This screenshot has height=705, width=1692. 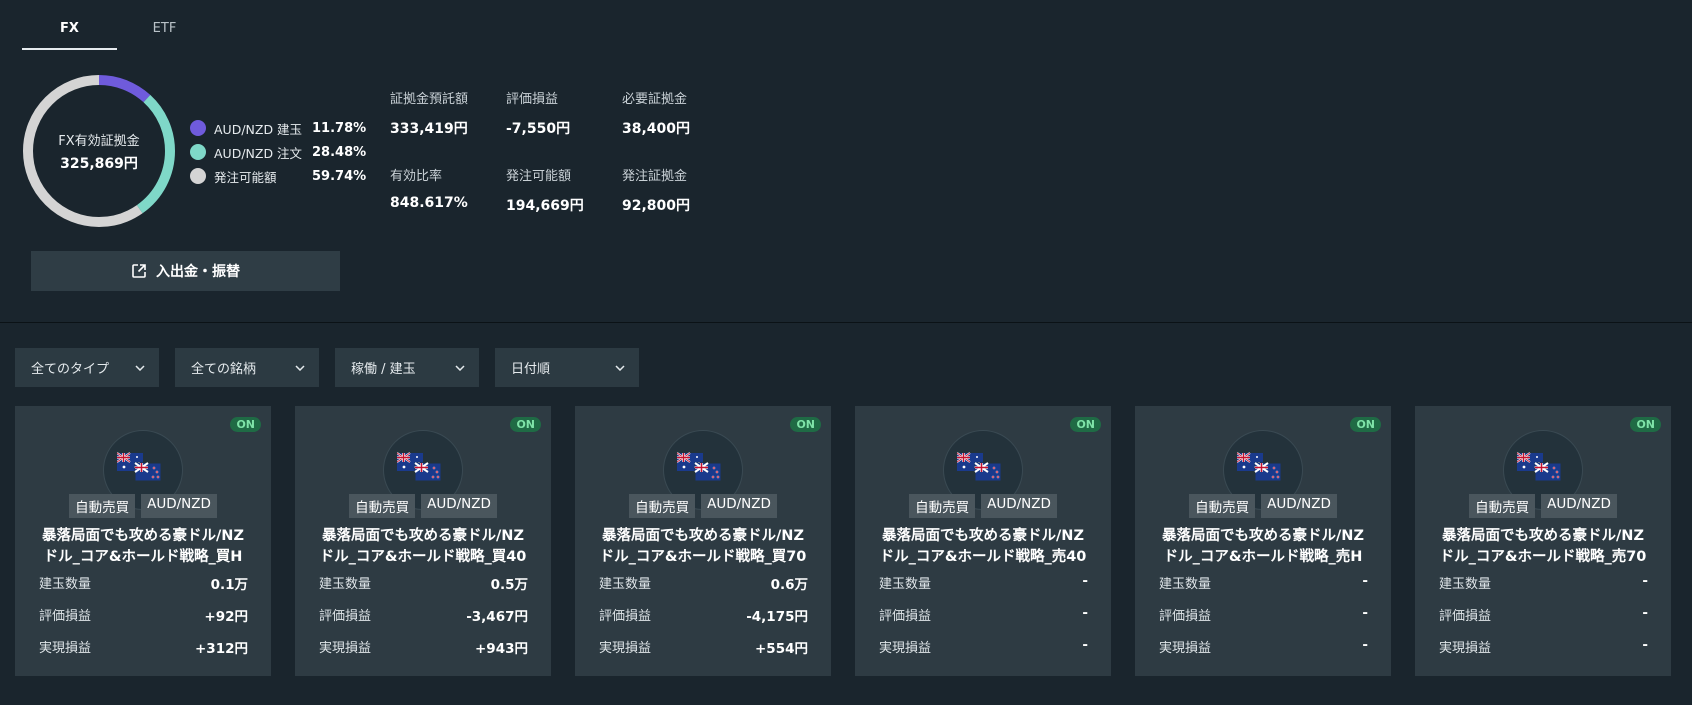 What do you see at coordinates (680, 190) in the screenshot?
I see `stat-order-margin: 発注証拠金 92,800円` at bounding box center [680, 190].